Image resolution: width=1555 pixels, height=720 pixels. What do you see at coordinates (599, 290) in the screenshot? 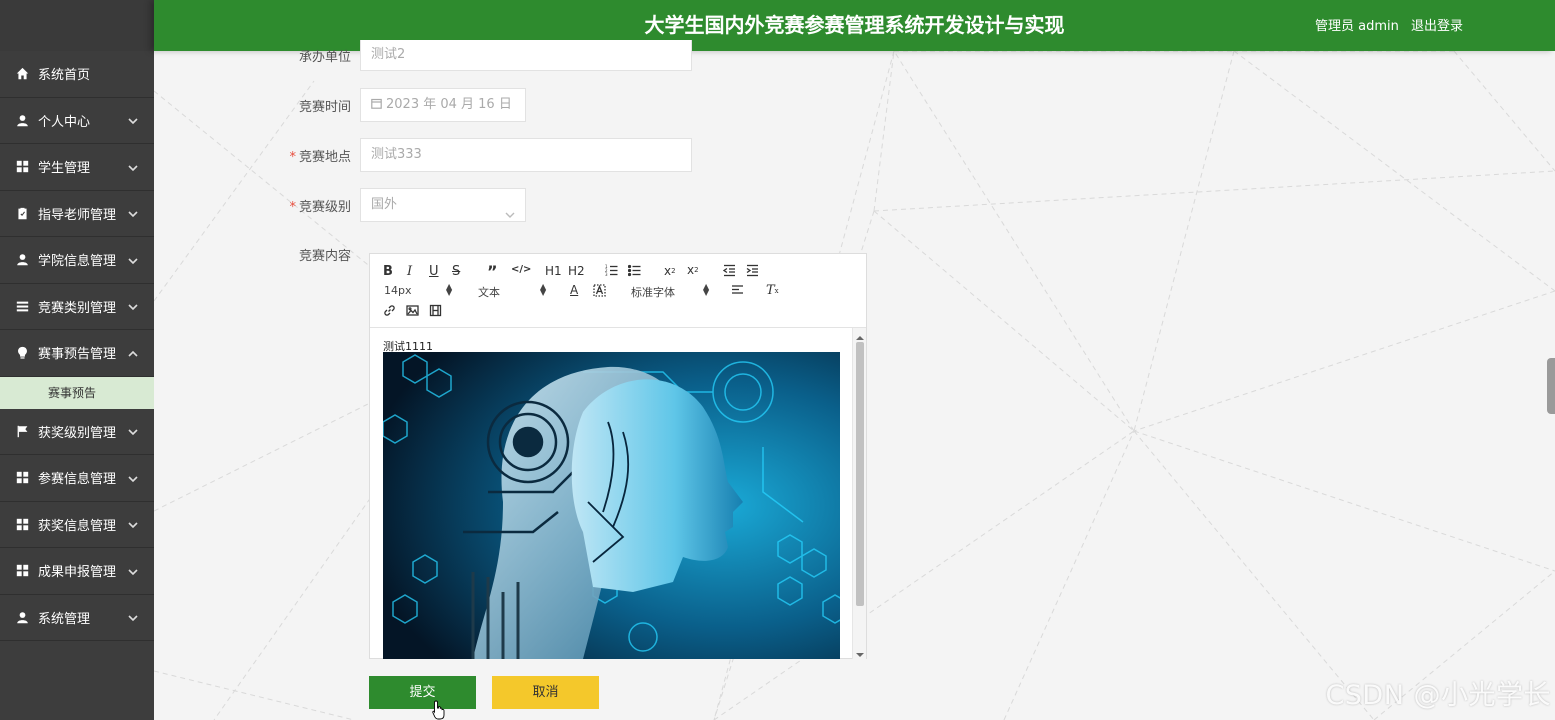
I see `background-color-icon` at bounding box center [599, 290].